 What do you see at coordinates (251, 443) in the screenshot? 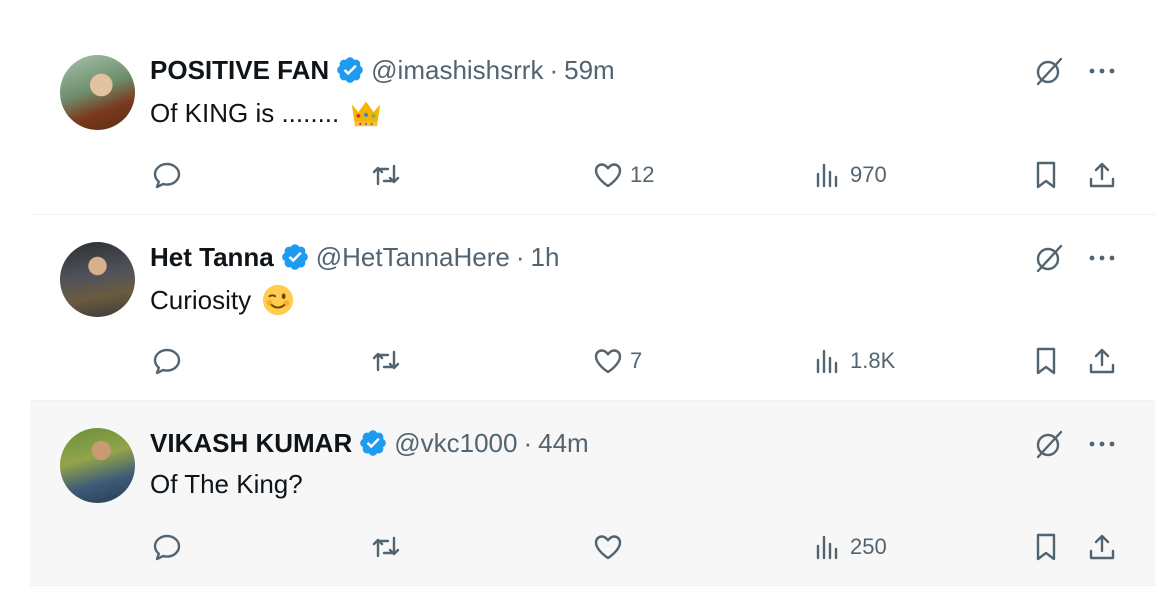
I see `author-name: VIKASH KUMAR` at bounding box center [251, 443].